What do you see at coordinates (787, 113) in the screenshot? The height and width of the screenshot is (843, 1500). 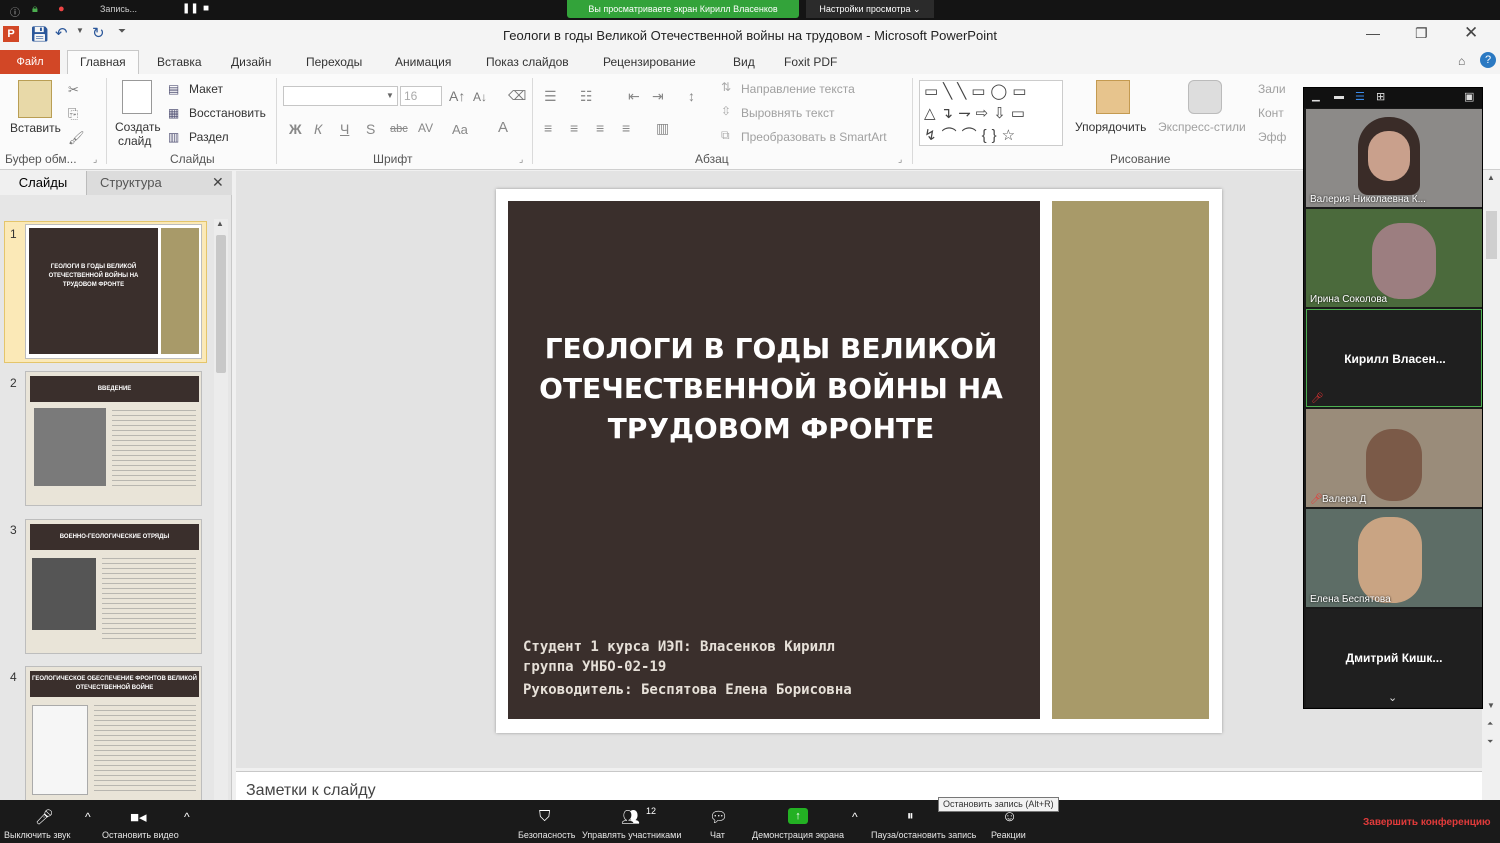 I see `align-text-button: Выровнять текст` at bounding box center [787, 113].